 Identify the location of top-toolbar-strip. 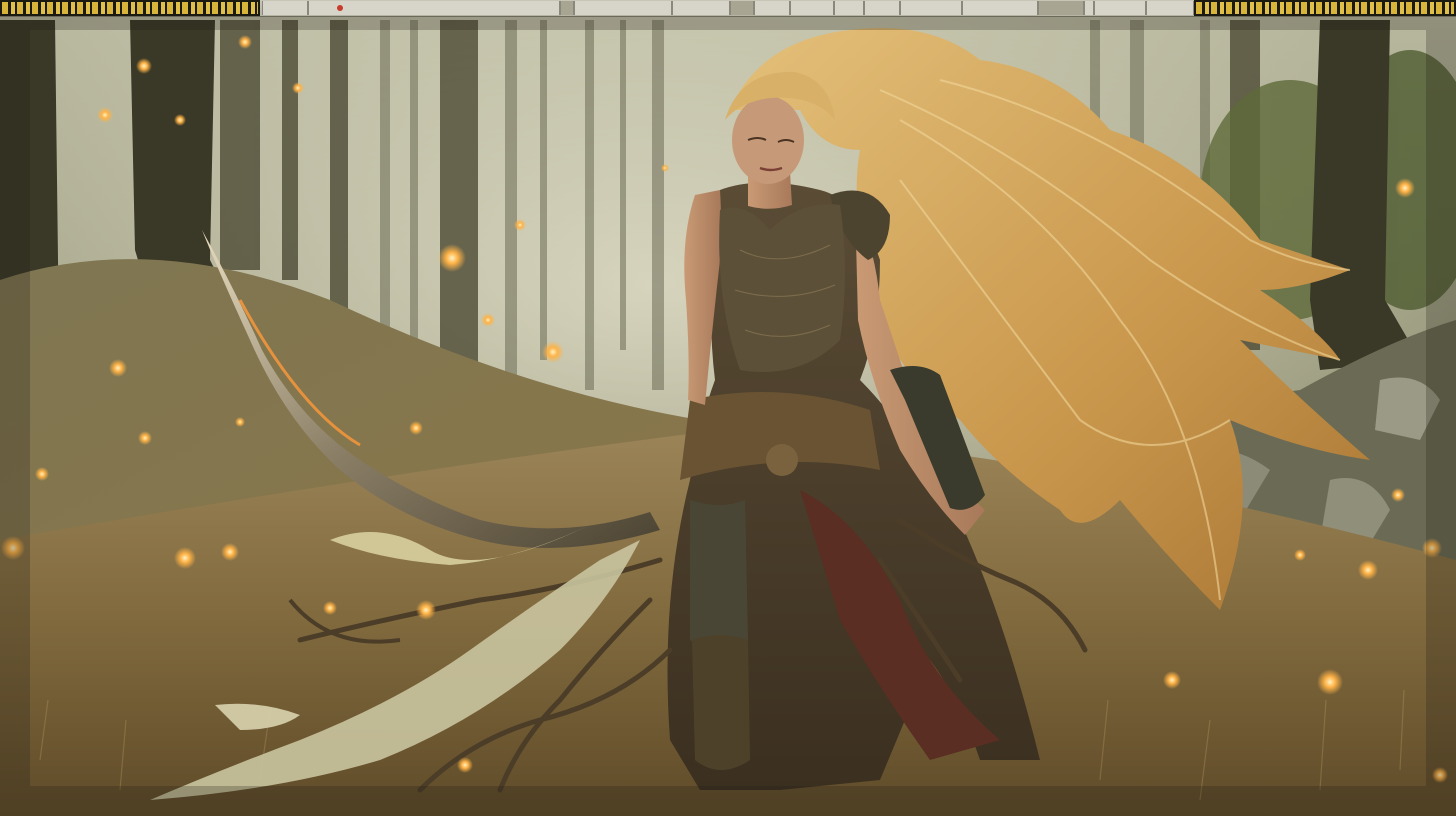
(728, 8).